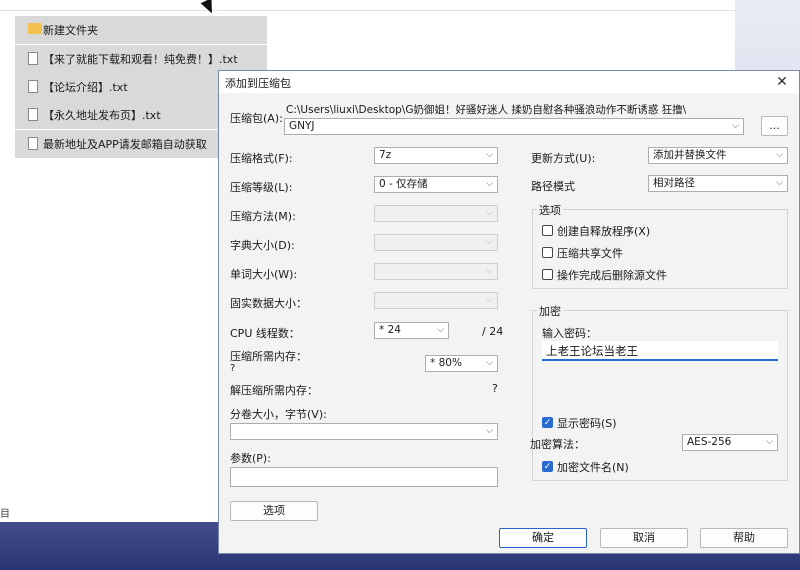  What do you see at coordinates (274, 390) in the screenshot?
I see `decomp-label: 解压缩所需内存：` at bounding box center [274, 390].